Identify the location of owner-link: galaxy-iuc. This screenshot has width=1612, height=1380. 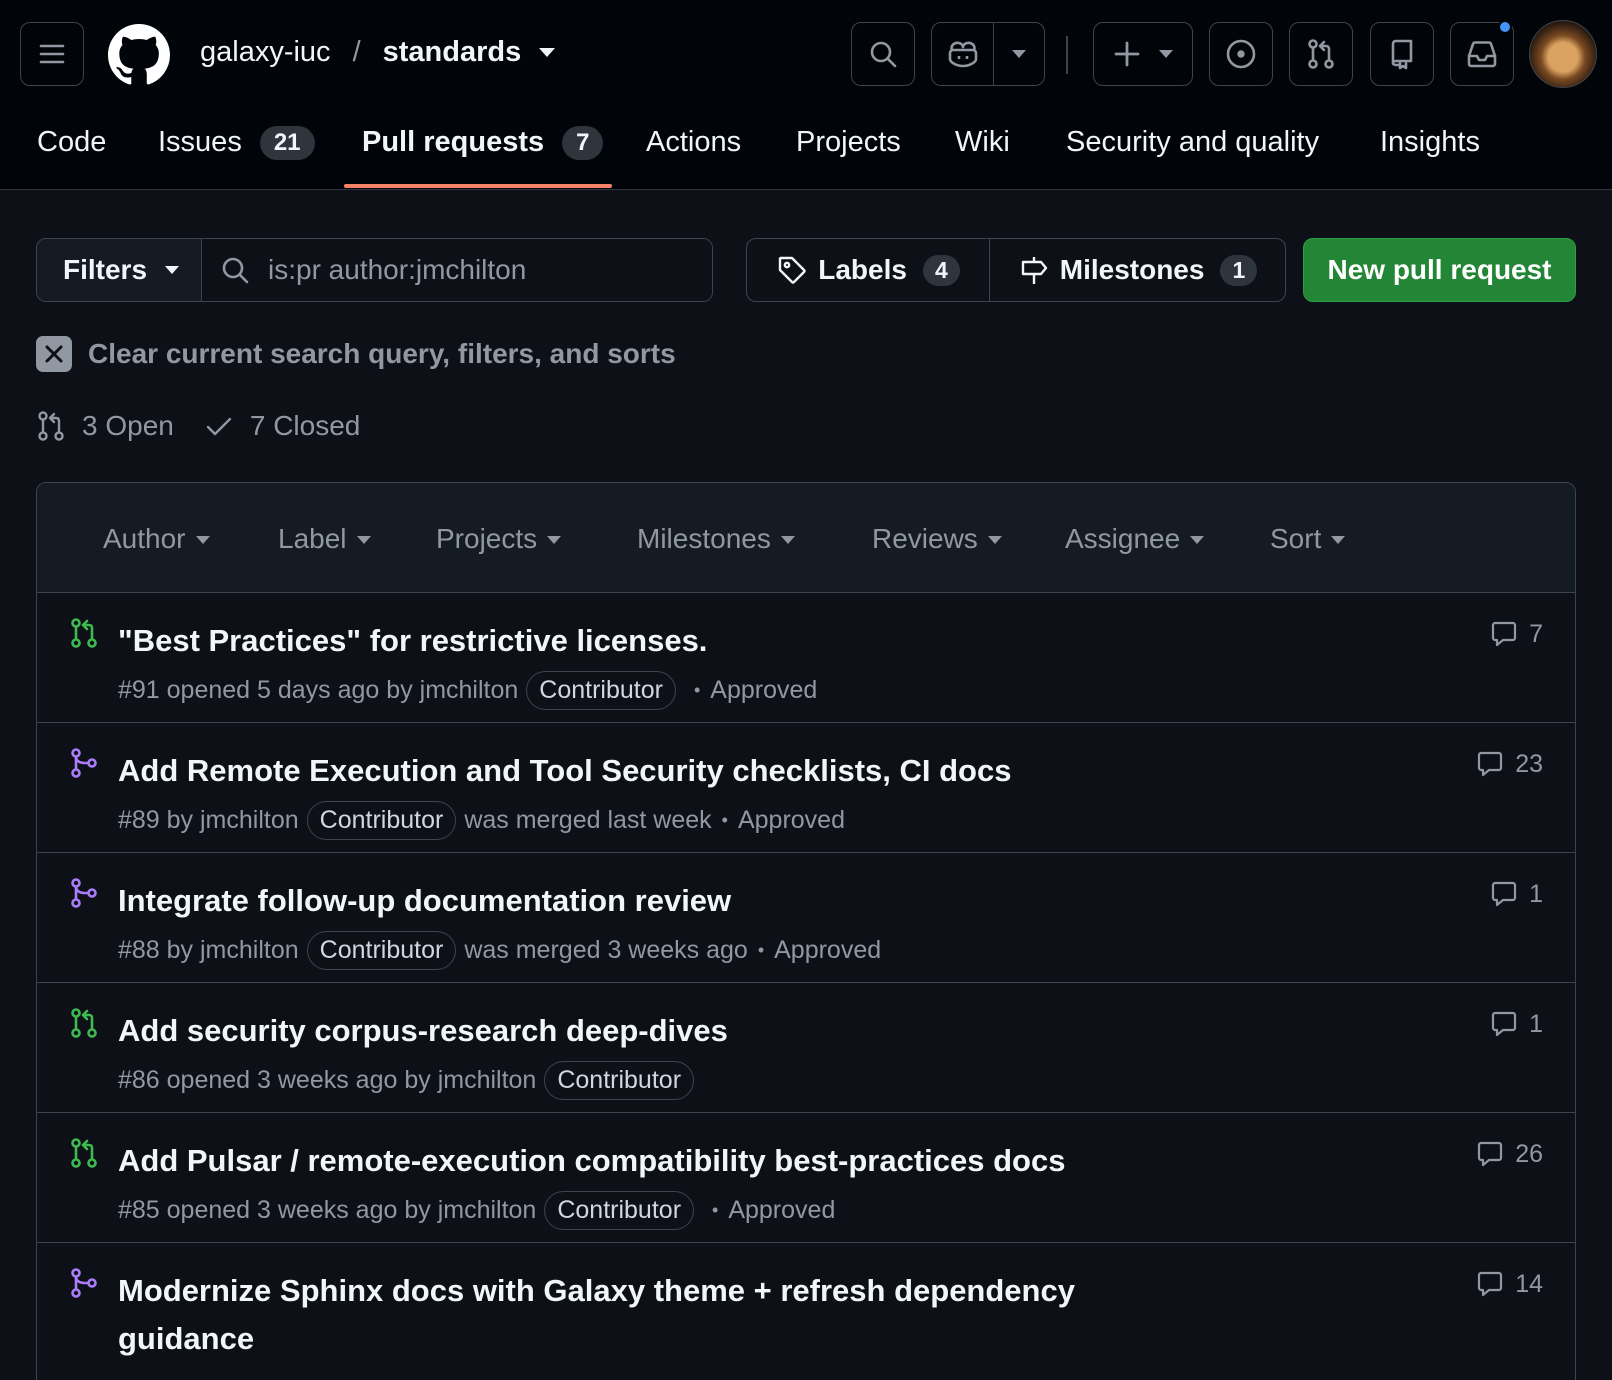
(265, 52).